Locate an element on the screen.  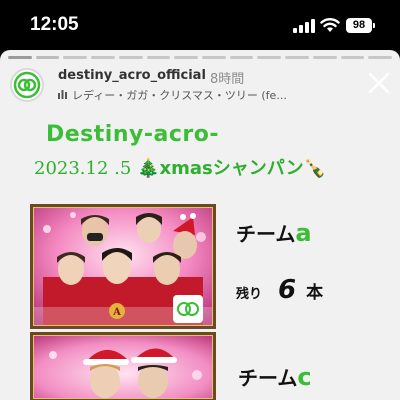
team-letter: c is located at coordinates (304, 377).